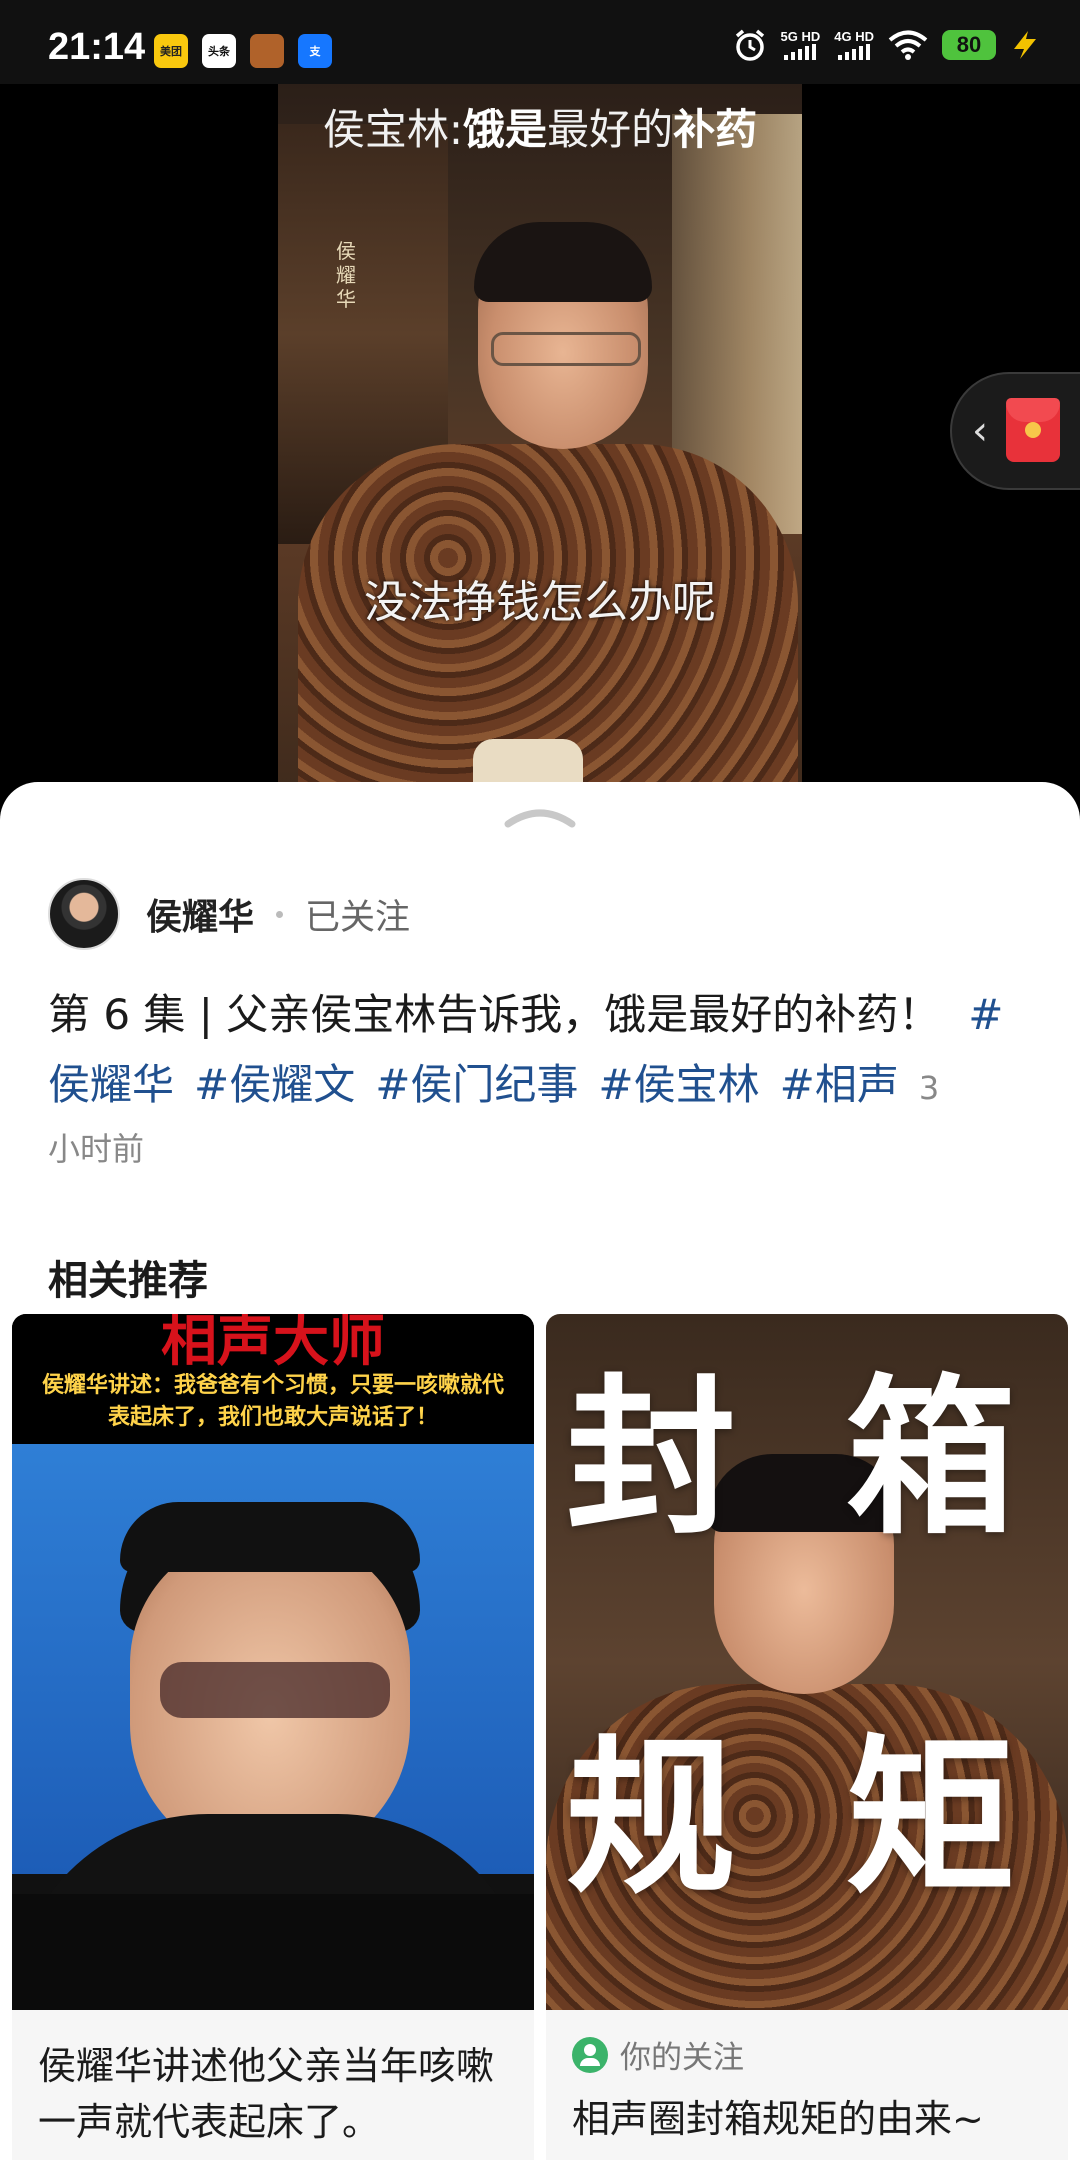 Image resolution: width=1080 pixels, height=2160 pixels. What do you see at coordinates (715, 129) in the screenshot?
I see `video-title-bold: 补药` at bounding box center [715, 129].